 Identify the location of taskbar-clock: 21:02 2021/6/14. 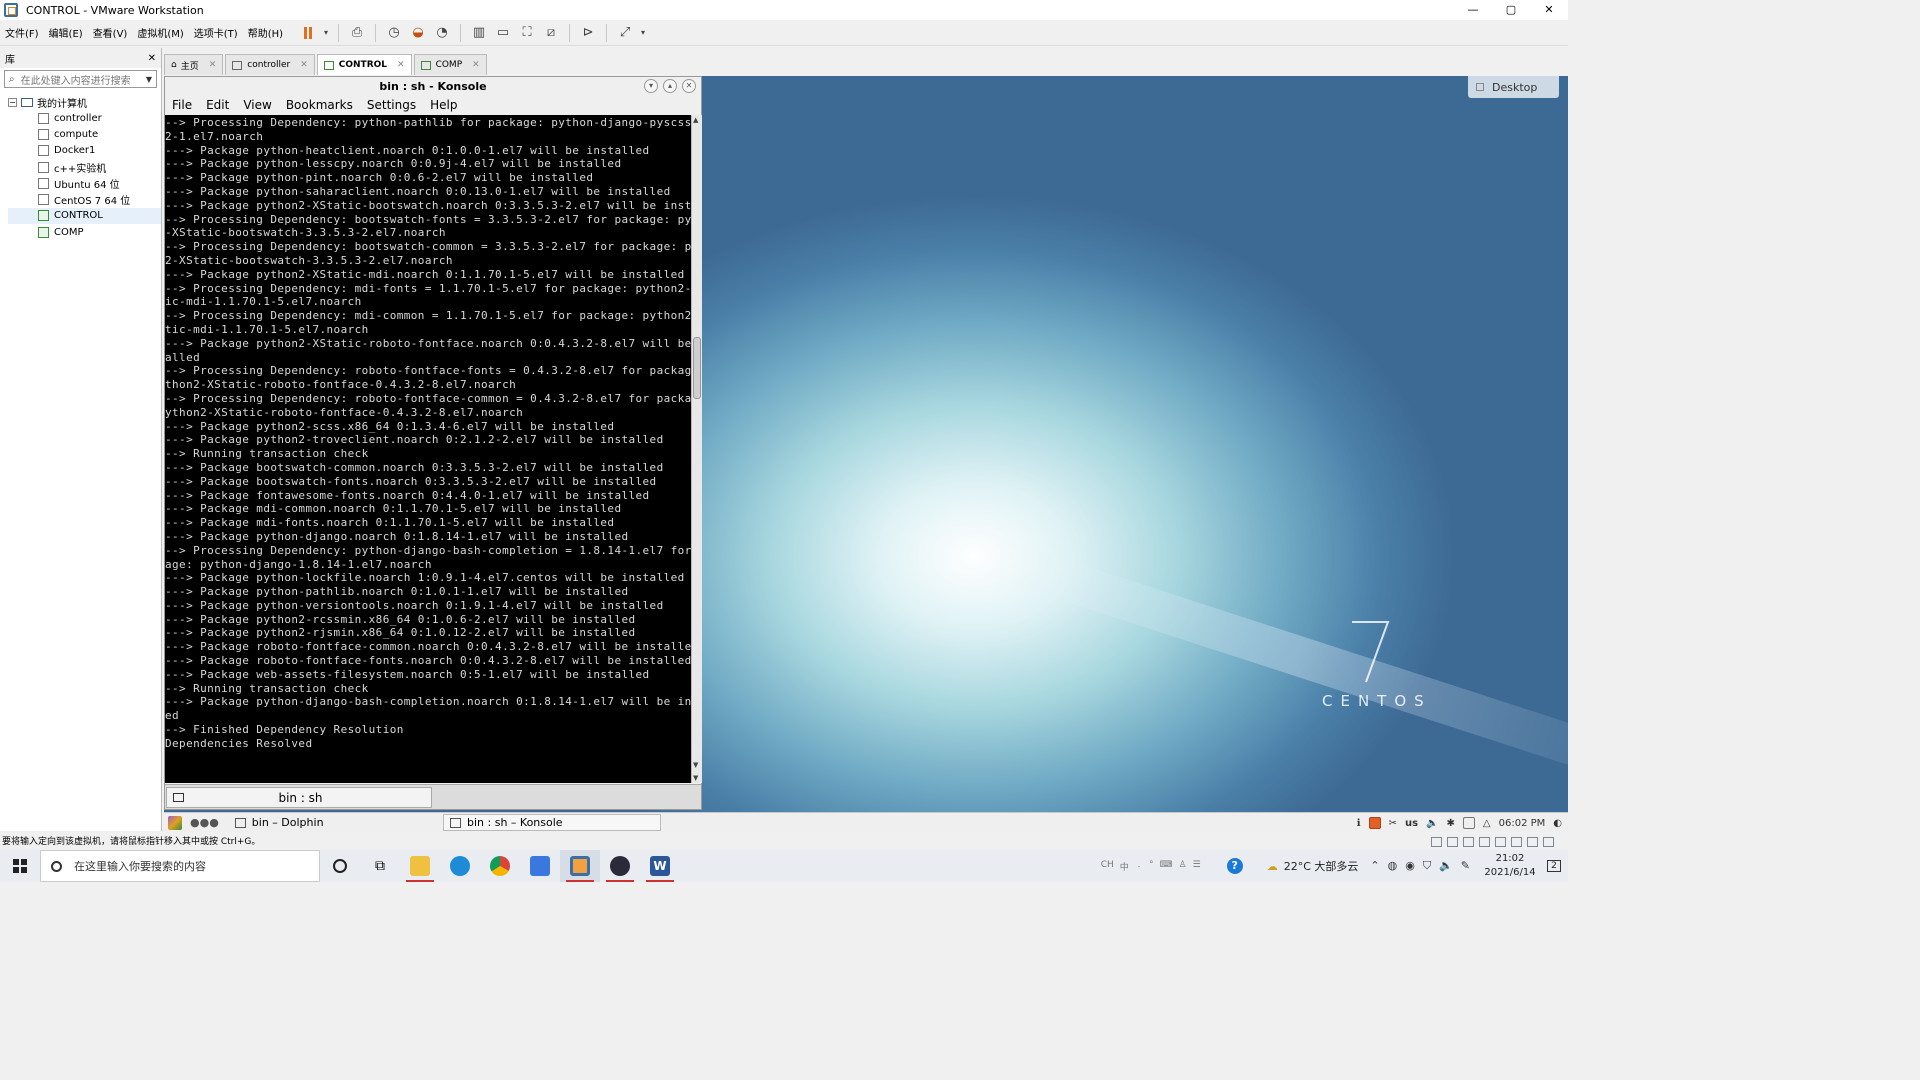
(1510, 866).